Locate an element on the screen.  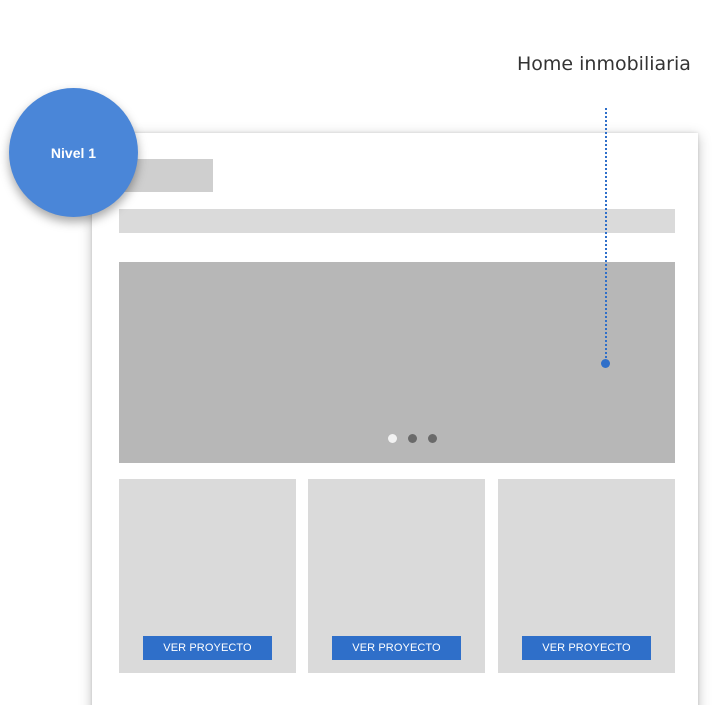
project-card-2: VER PROYECTO is located at coordinates (396, 576).